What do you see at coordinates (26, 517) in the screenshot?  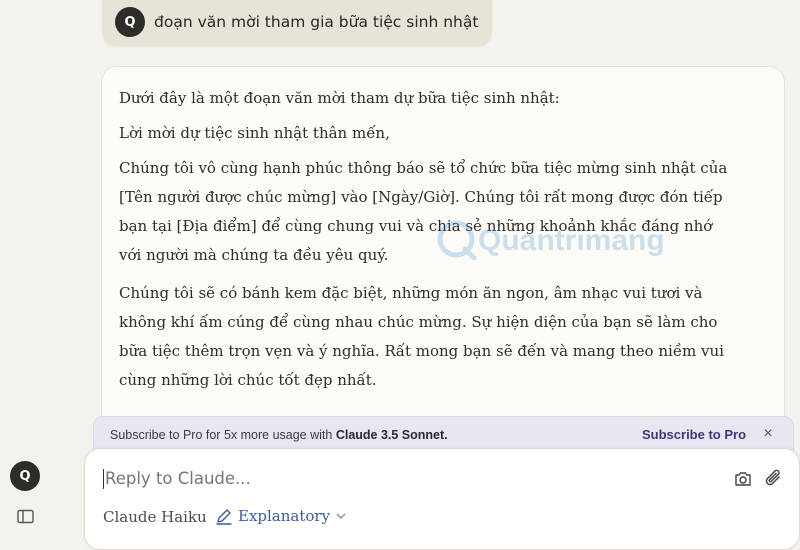 I see `sidebar-toggle-icon` at bounding box center [26, 517].